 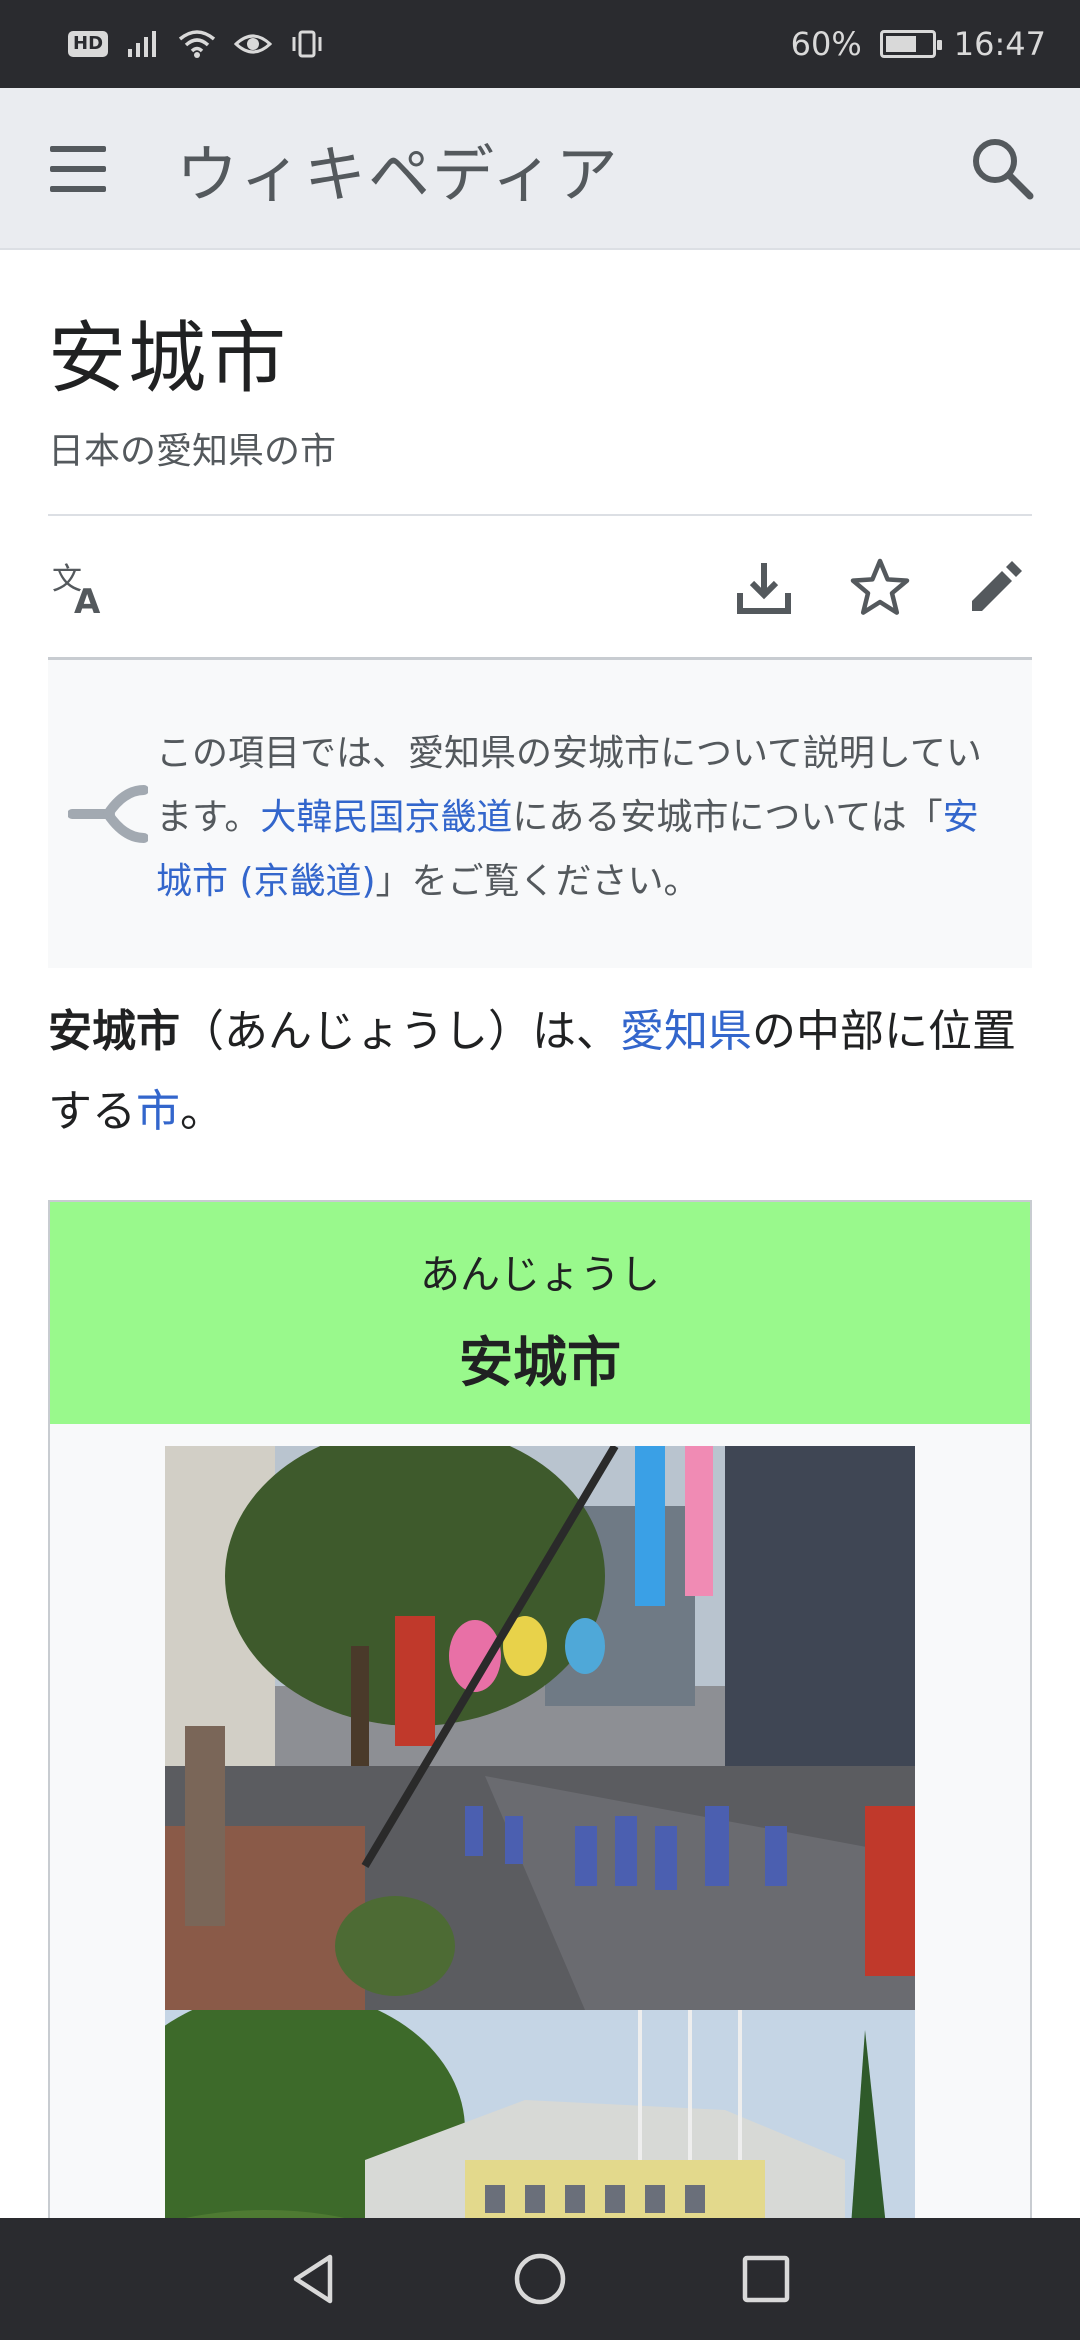 I want to click on hd-badge: HD, so click(x=88, y=44).